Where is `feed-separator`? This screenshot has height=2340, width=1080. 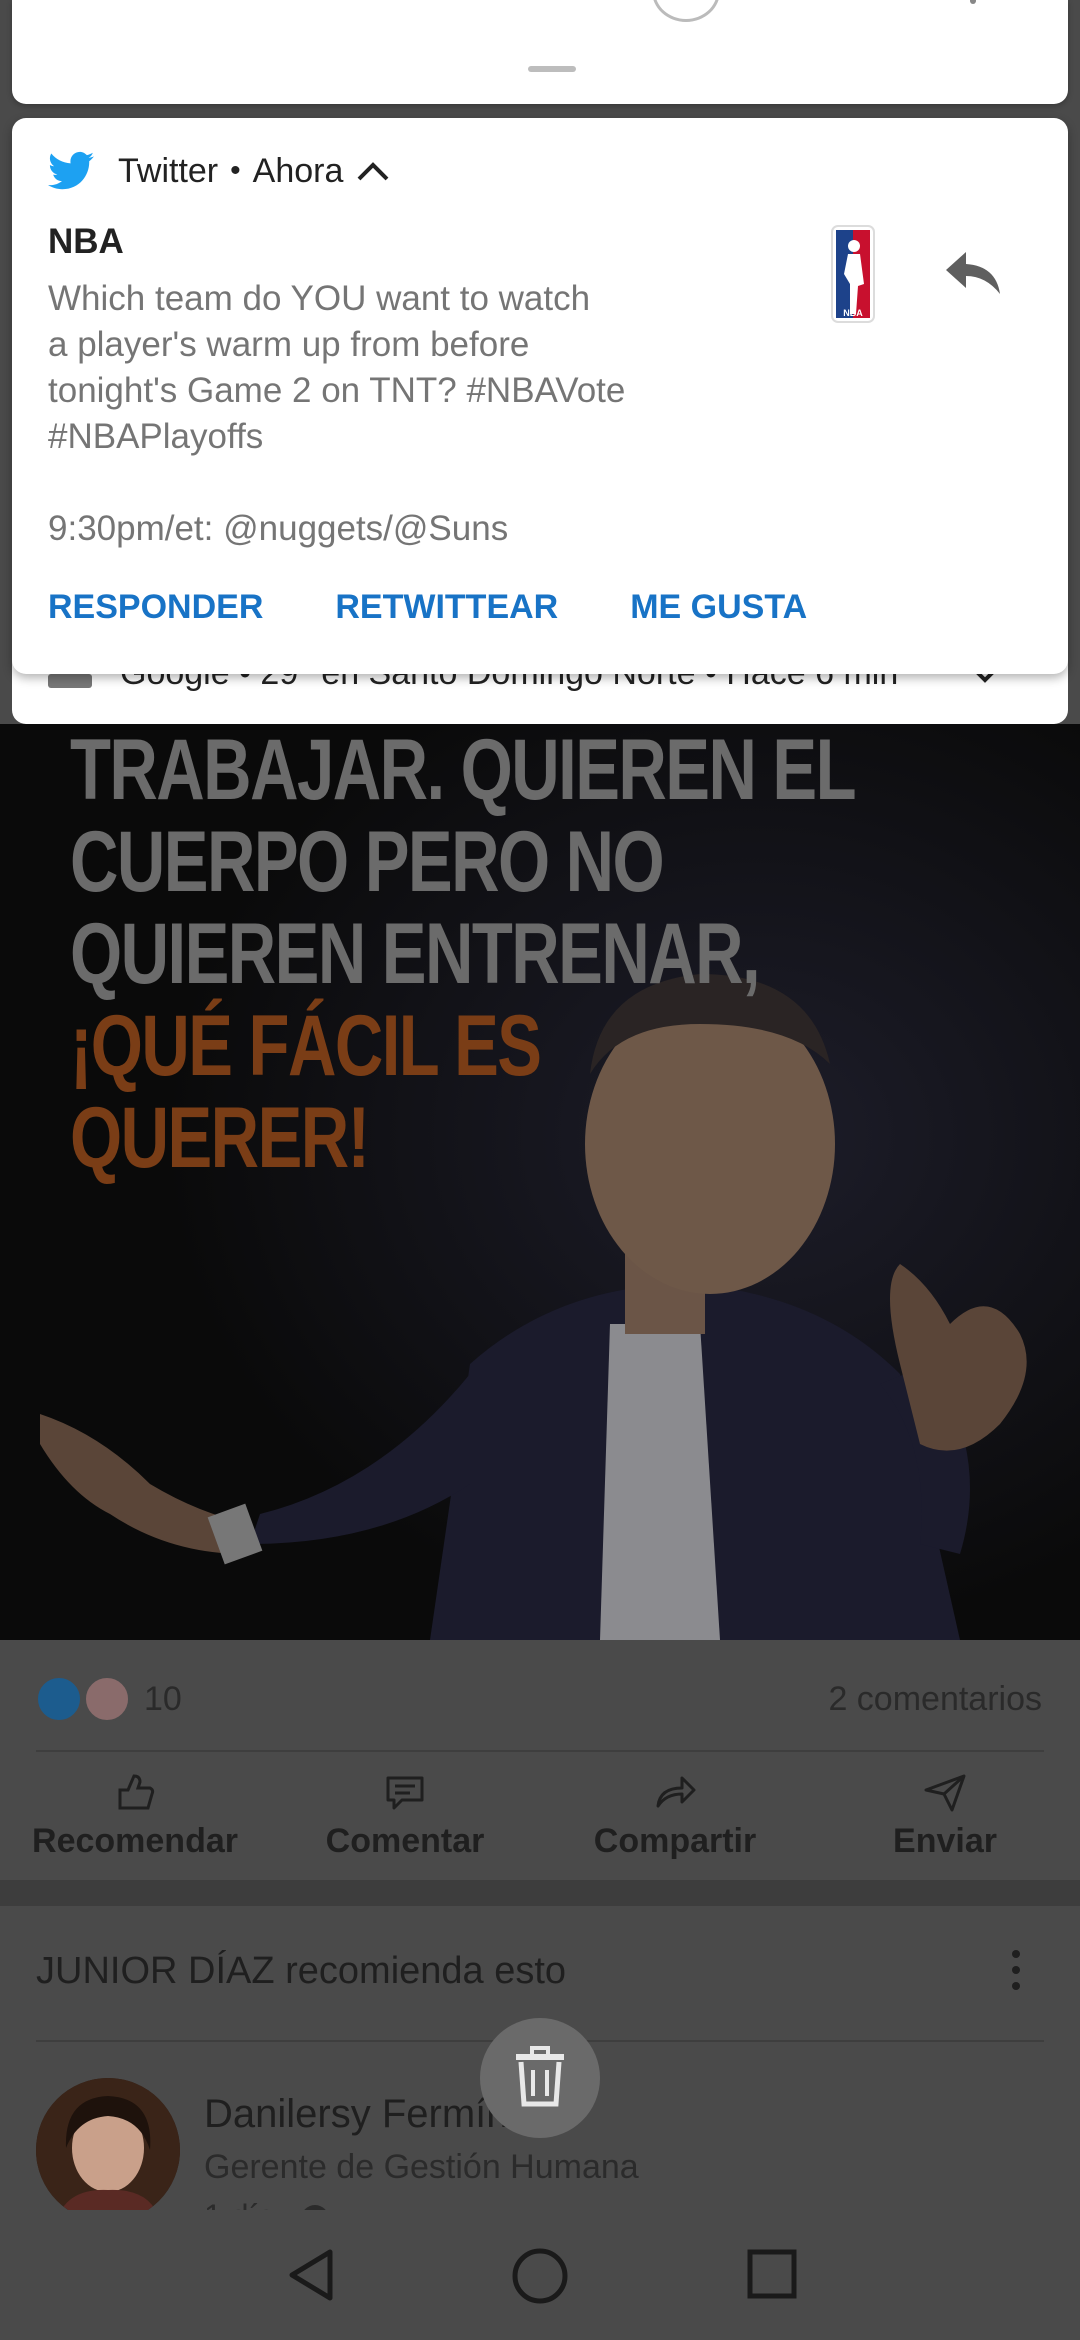
feed-separator is located at coordinates (540, 1893).